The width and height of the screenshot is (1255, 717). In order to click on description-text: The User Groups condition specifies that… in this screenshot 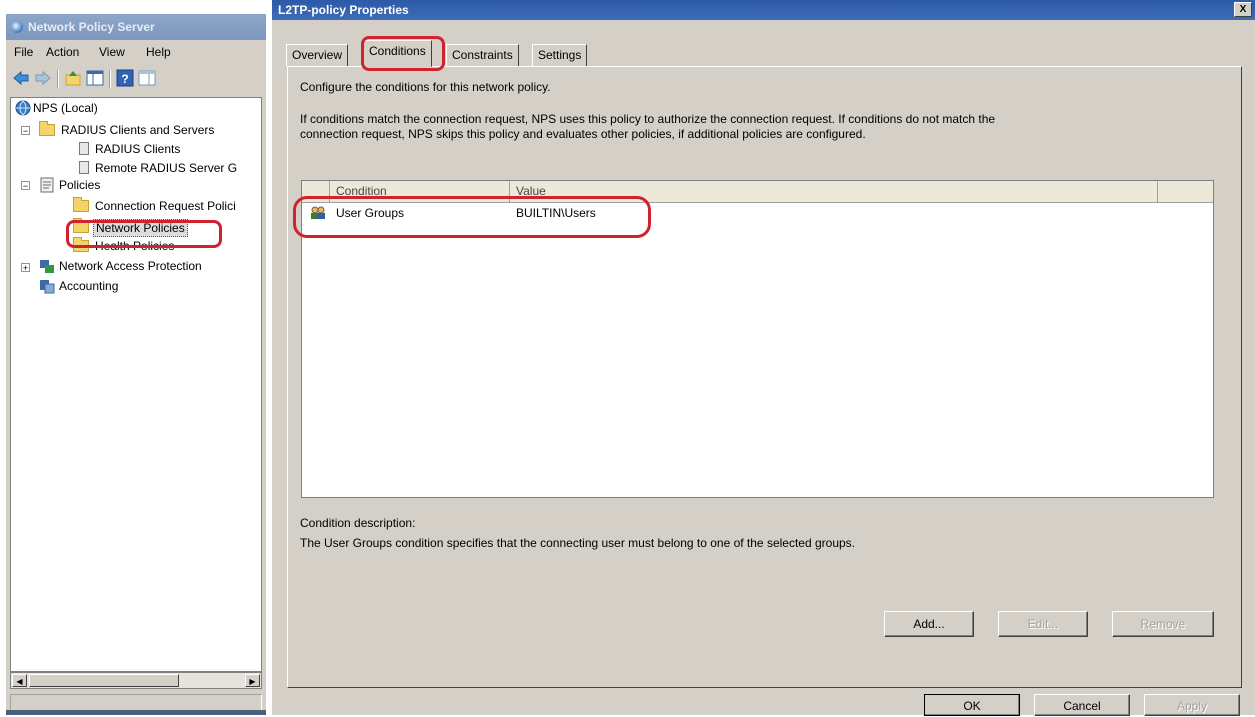, I will do `click(577, 543)`.